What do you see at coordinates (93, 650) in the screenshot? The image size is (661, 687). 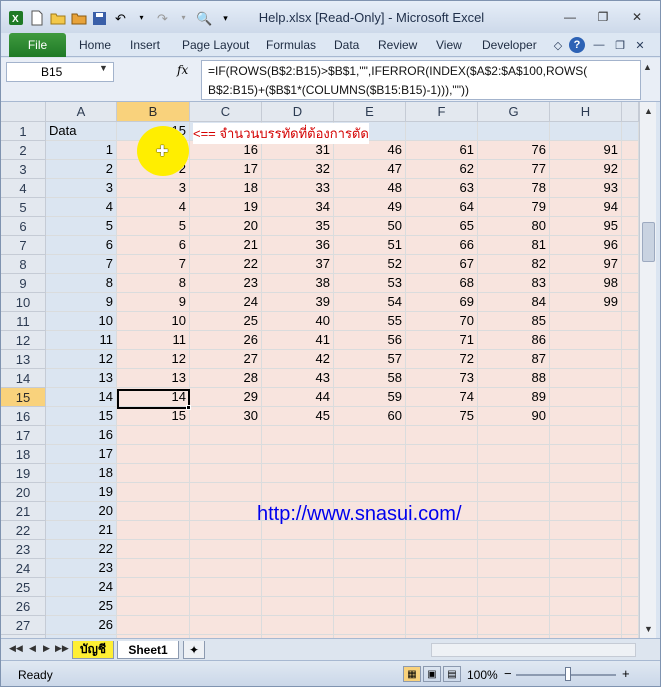 I see `sheet-tab-account: บัญชี` at bounding box center [93, 650].